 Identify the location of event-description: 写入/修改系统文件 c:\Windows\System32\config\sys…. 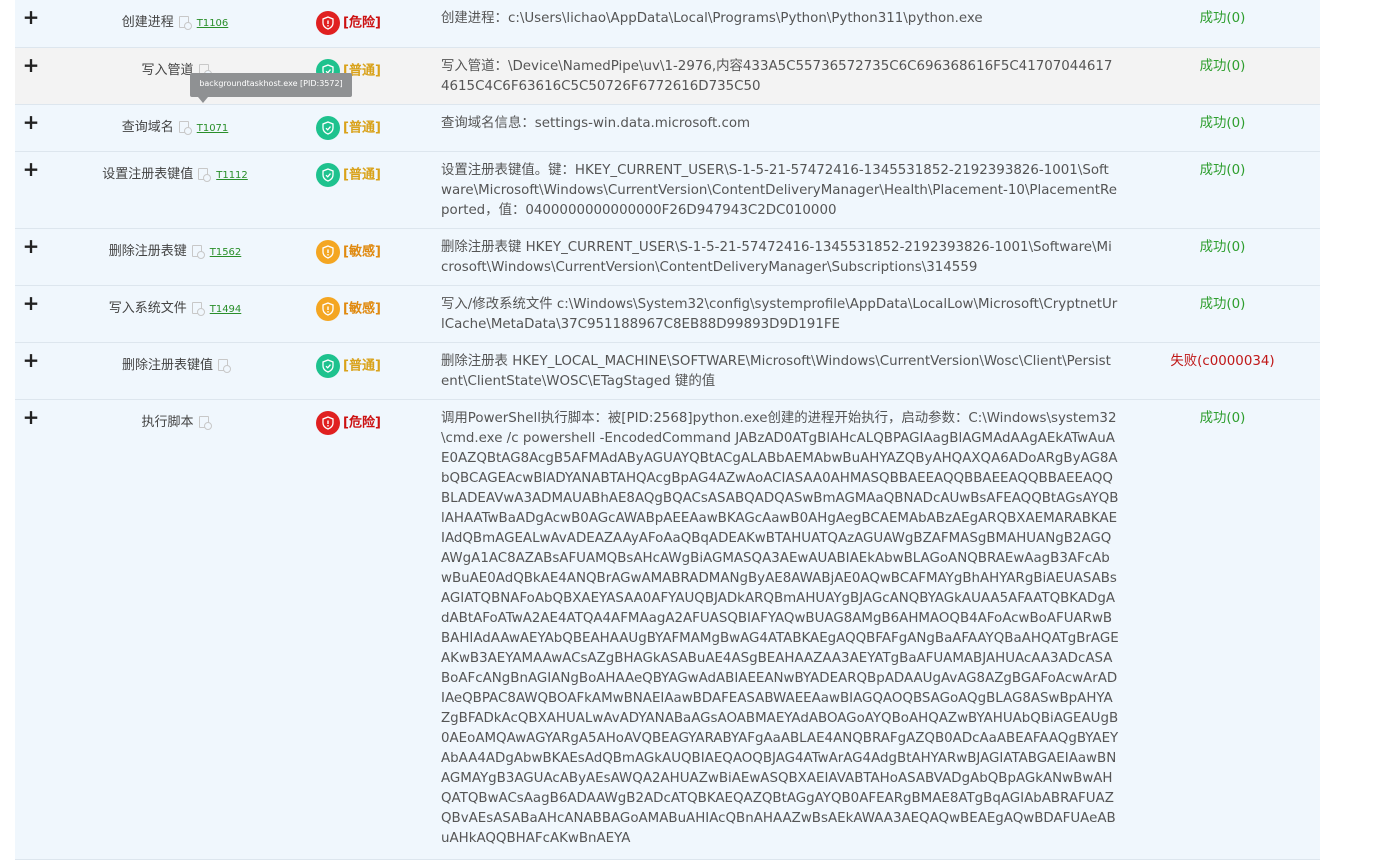
(779, 314).